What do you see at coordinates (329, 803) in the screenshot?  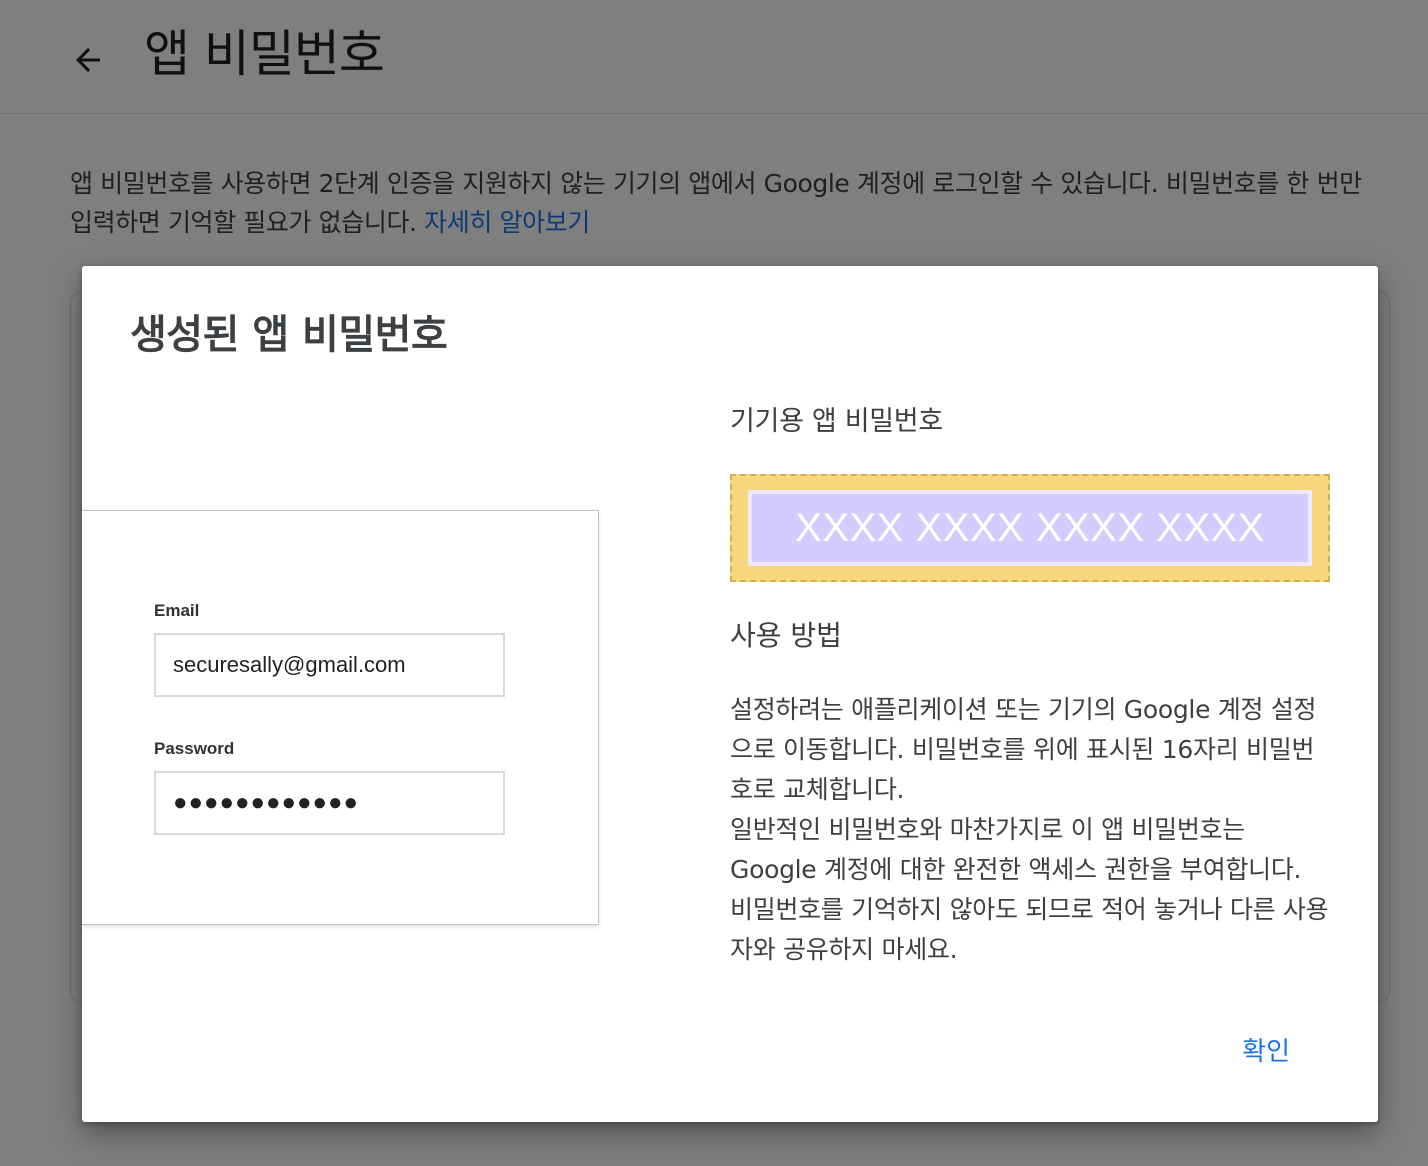 I see `illustration-password-field: ●●●●●●●●●●●●` at bounding box center [329, 803].